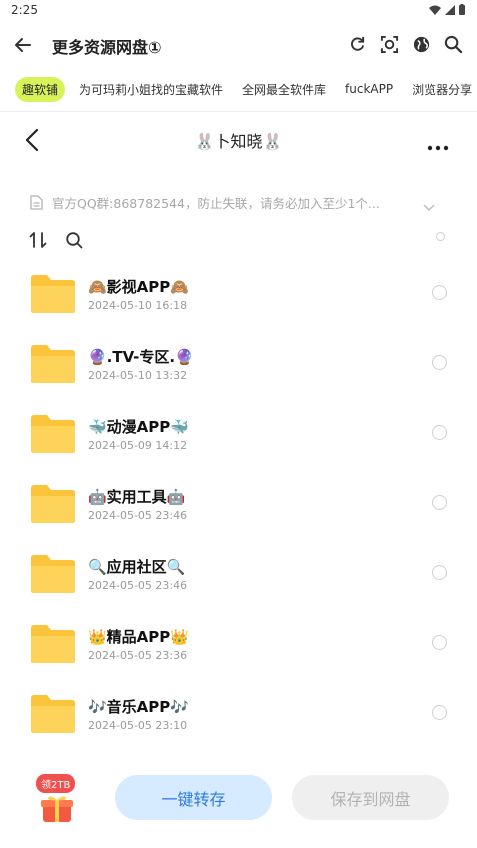  What do you see at coordinates (138, 305) in the screenshot?
I see `file-date: 2024-05-10 16:18` at bounding box center [138, 305].